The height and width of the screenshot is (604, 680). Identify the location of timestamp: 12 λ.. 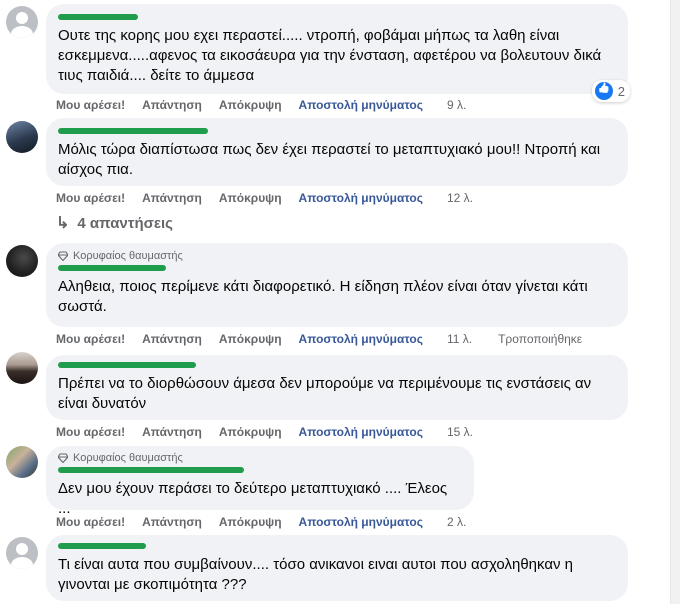
(460, 198).